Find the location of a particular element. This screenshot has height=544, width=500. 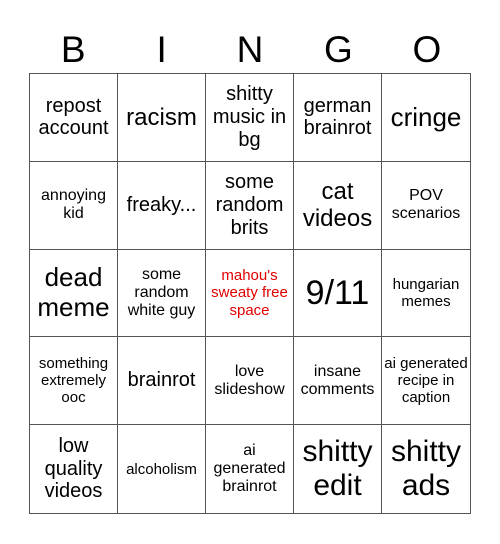

bingo-cell-i3: some random white guy is located at coordinates (162, 293).